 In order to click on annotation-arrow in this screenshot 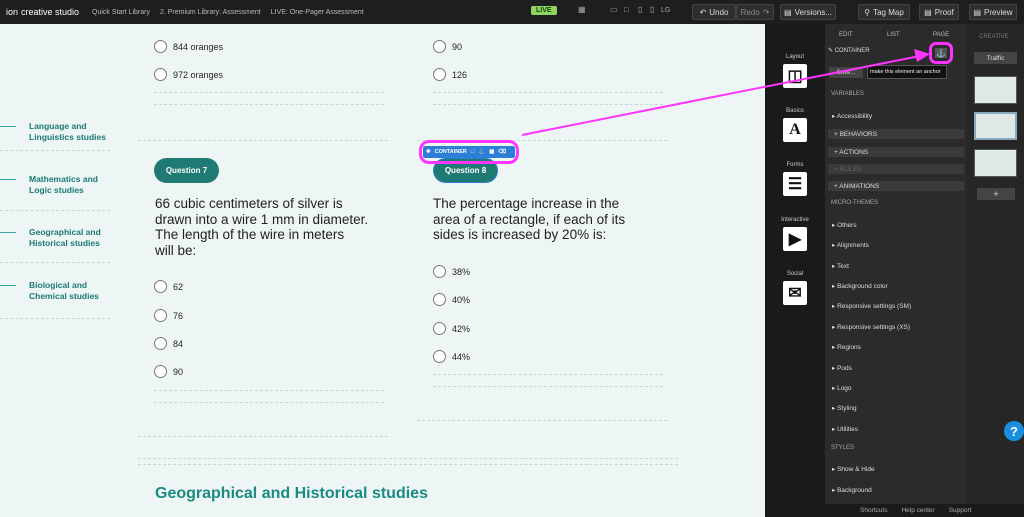, I will do `click(725, 92)`.